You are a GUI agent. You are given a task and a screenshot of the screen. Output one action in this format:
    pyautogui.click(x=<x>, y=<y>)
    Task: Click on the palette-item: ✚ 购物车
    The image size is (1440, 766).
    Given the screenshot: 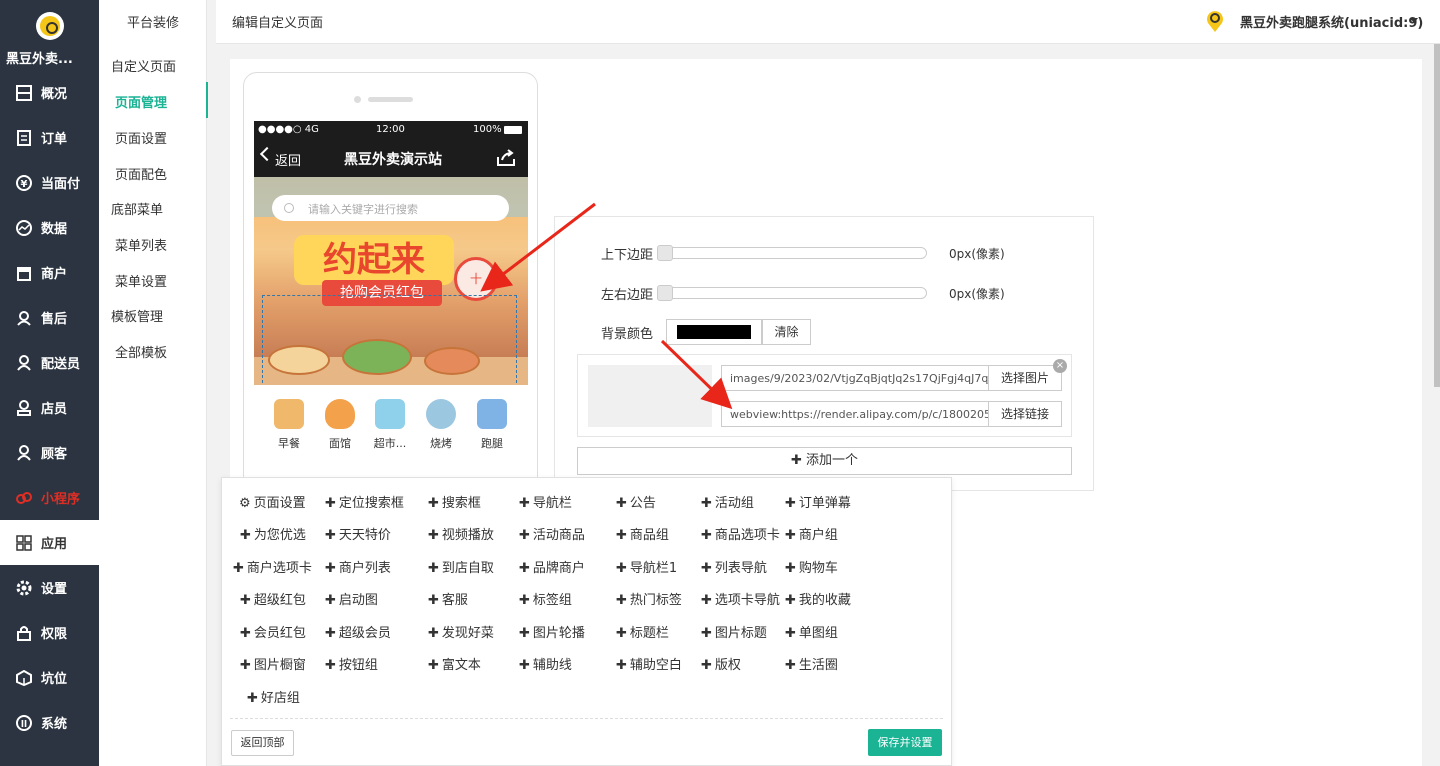 What is the action you would take?
    pyautogui.click(x=811, y=566)
    